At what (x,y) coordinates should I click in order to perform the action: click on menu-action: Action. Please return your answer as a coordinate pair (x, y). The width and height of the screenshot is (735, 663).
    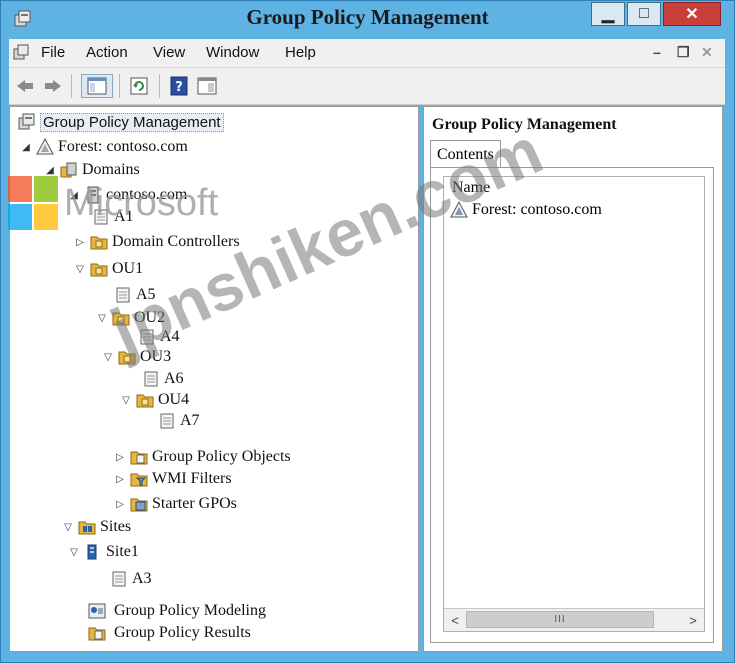
    Looking at the image, I should click on (107, 52).